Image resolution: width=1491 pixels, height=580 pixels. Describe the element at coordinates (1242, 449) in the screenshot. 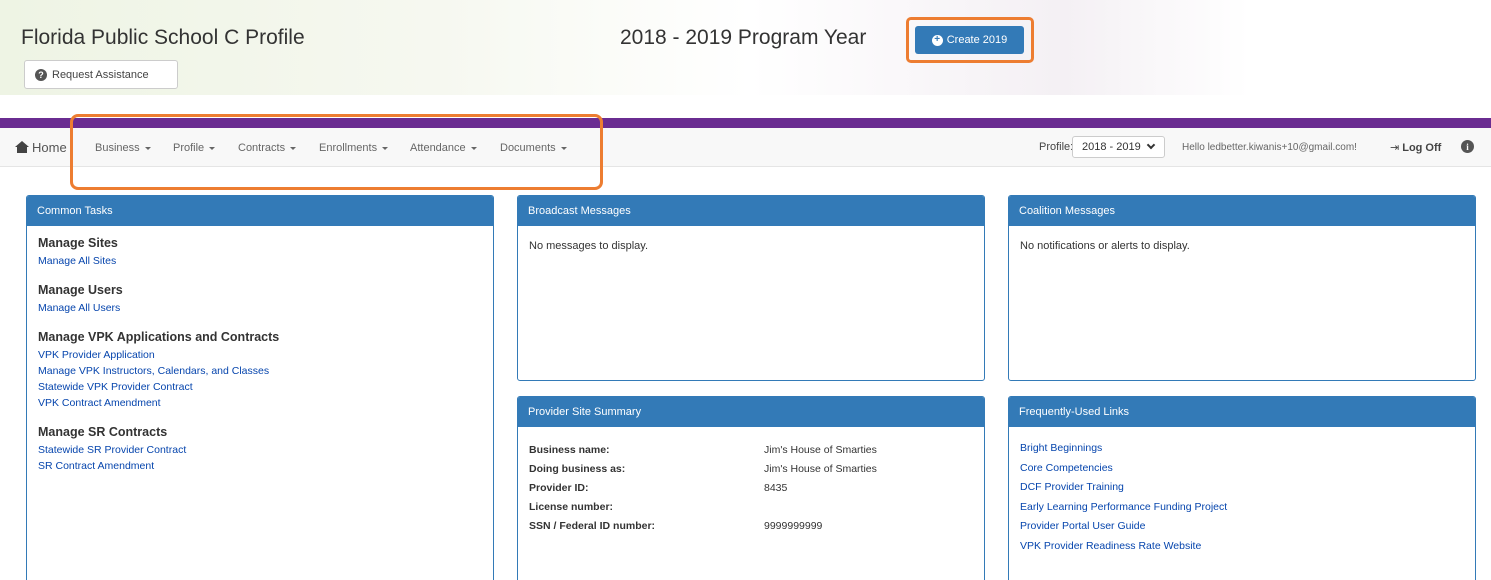

I see `bright-beginnings-link: Bright Beginnings` at that location.